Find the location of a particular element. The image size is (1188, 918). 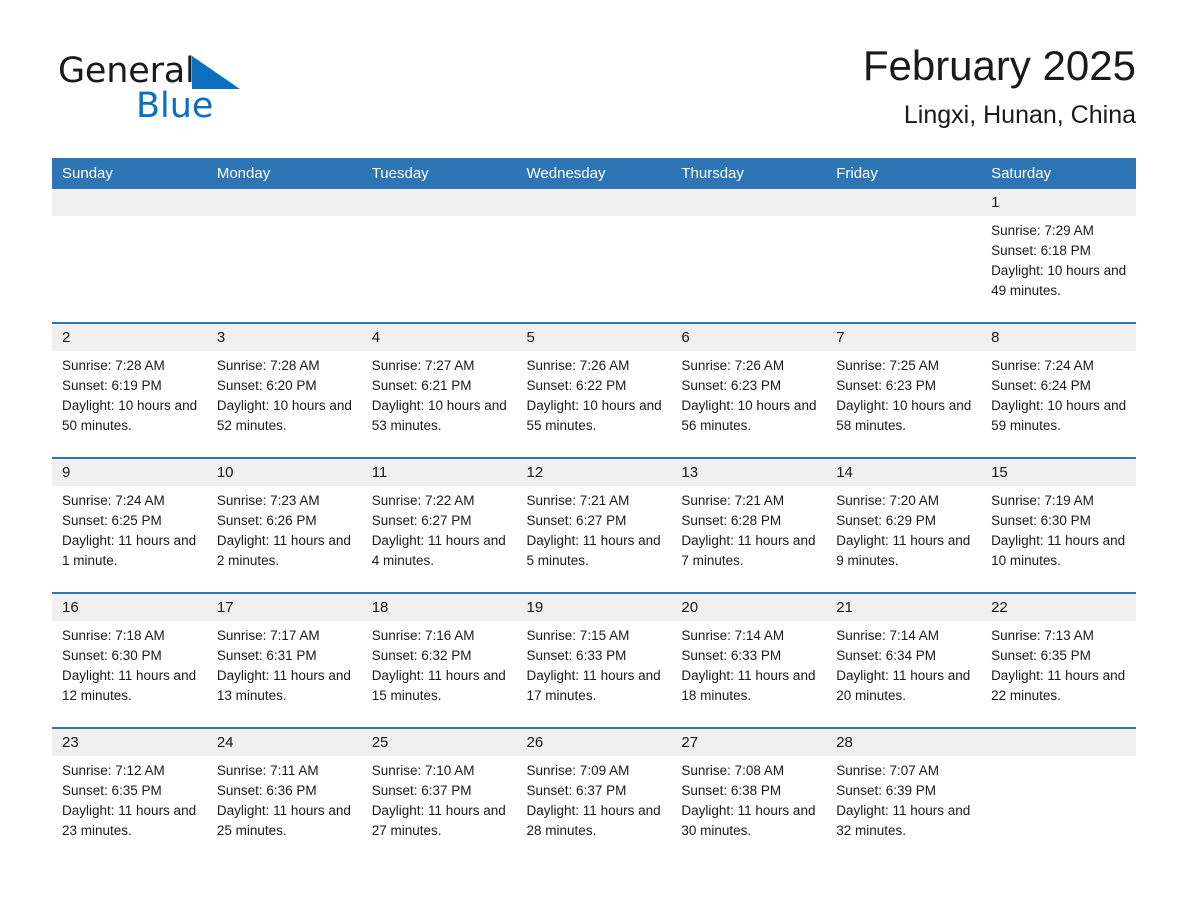

sunrise-text: Sunrise: 7:10 AM is located at coordinates (423, 770).